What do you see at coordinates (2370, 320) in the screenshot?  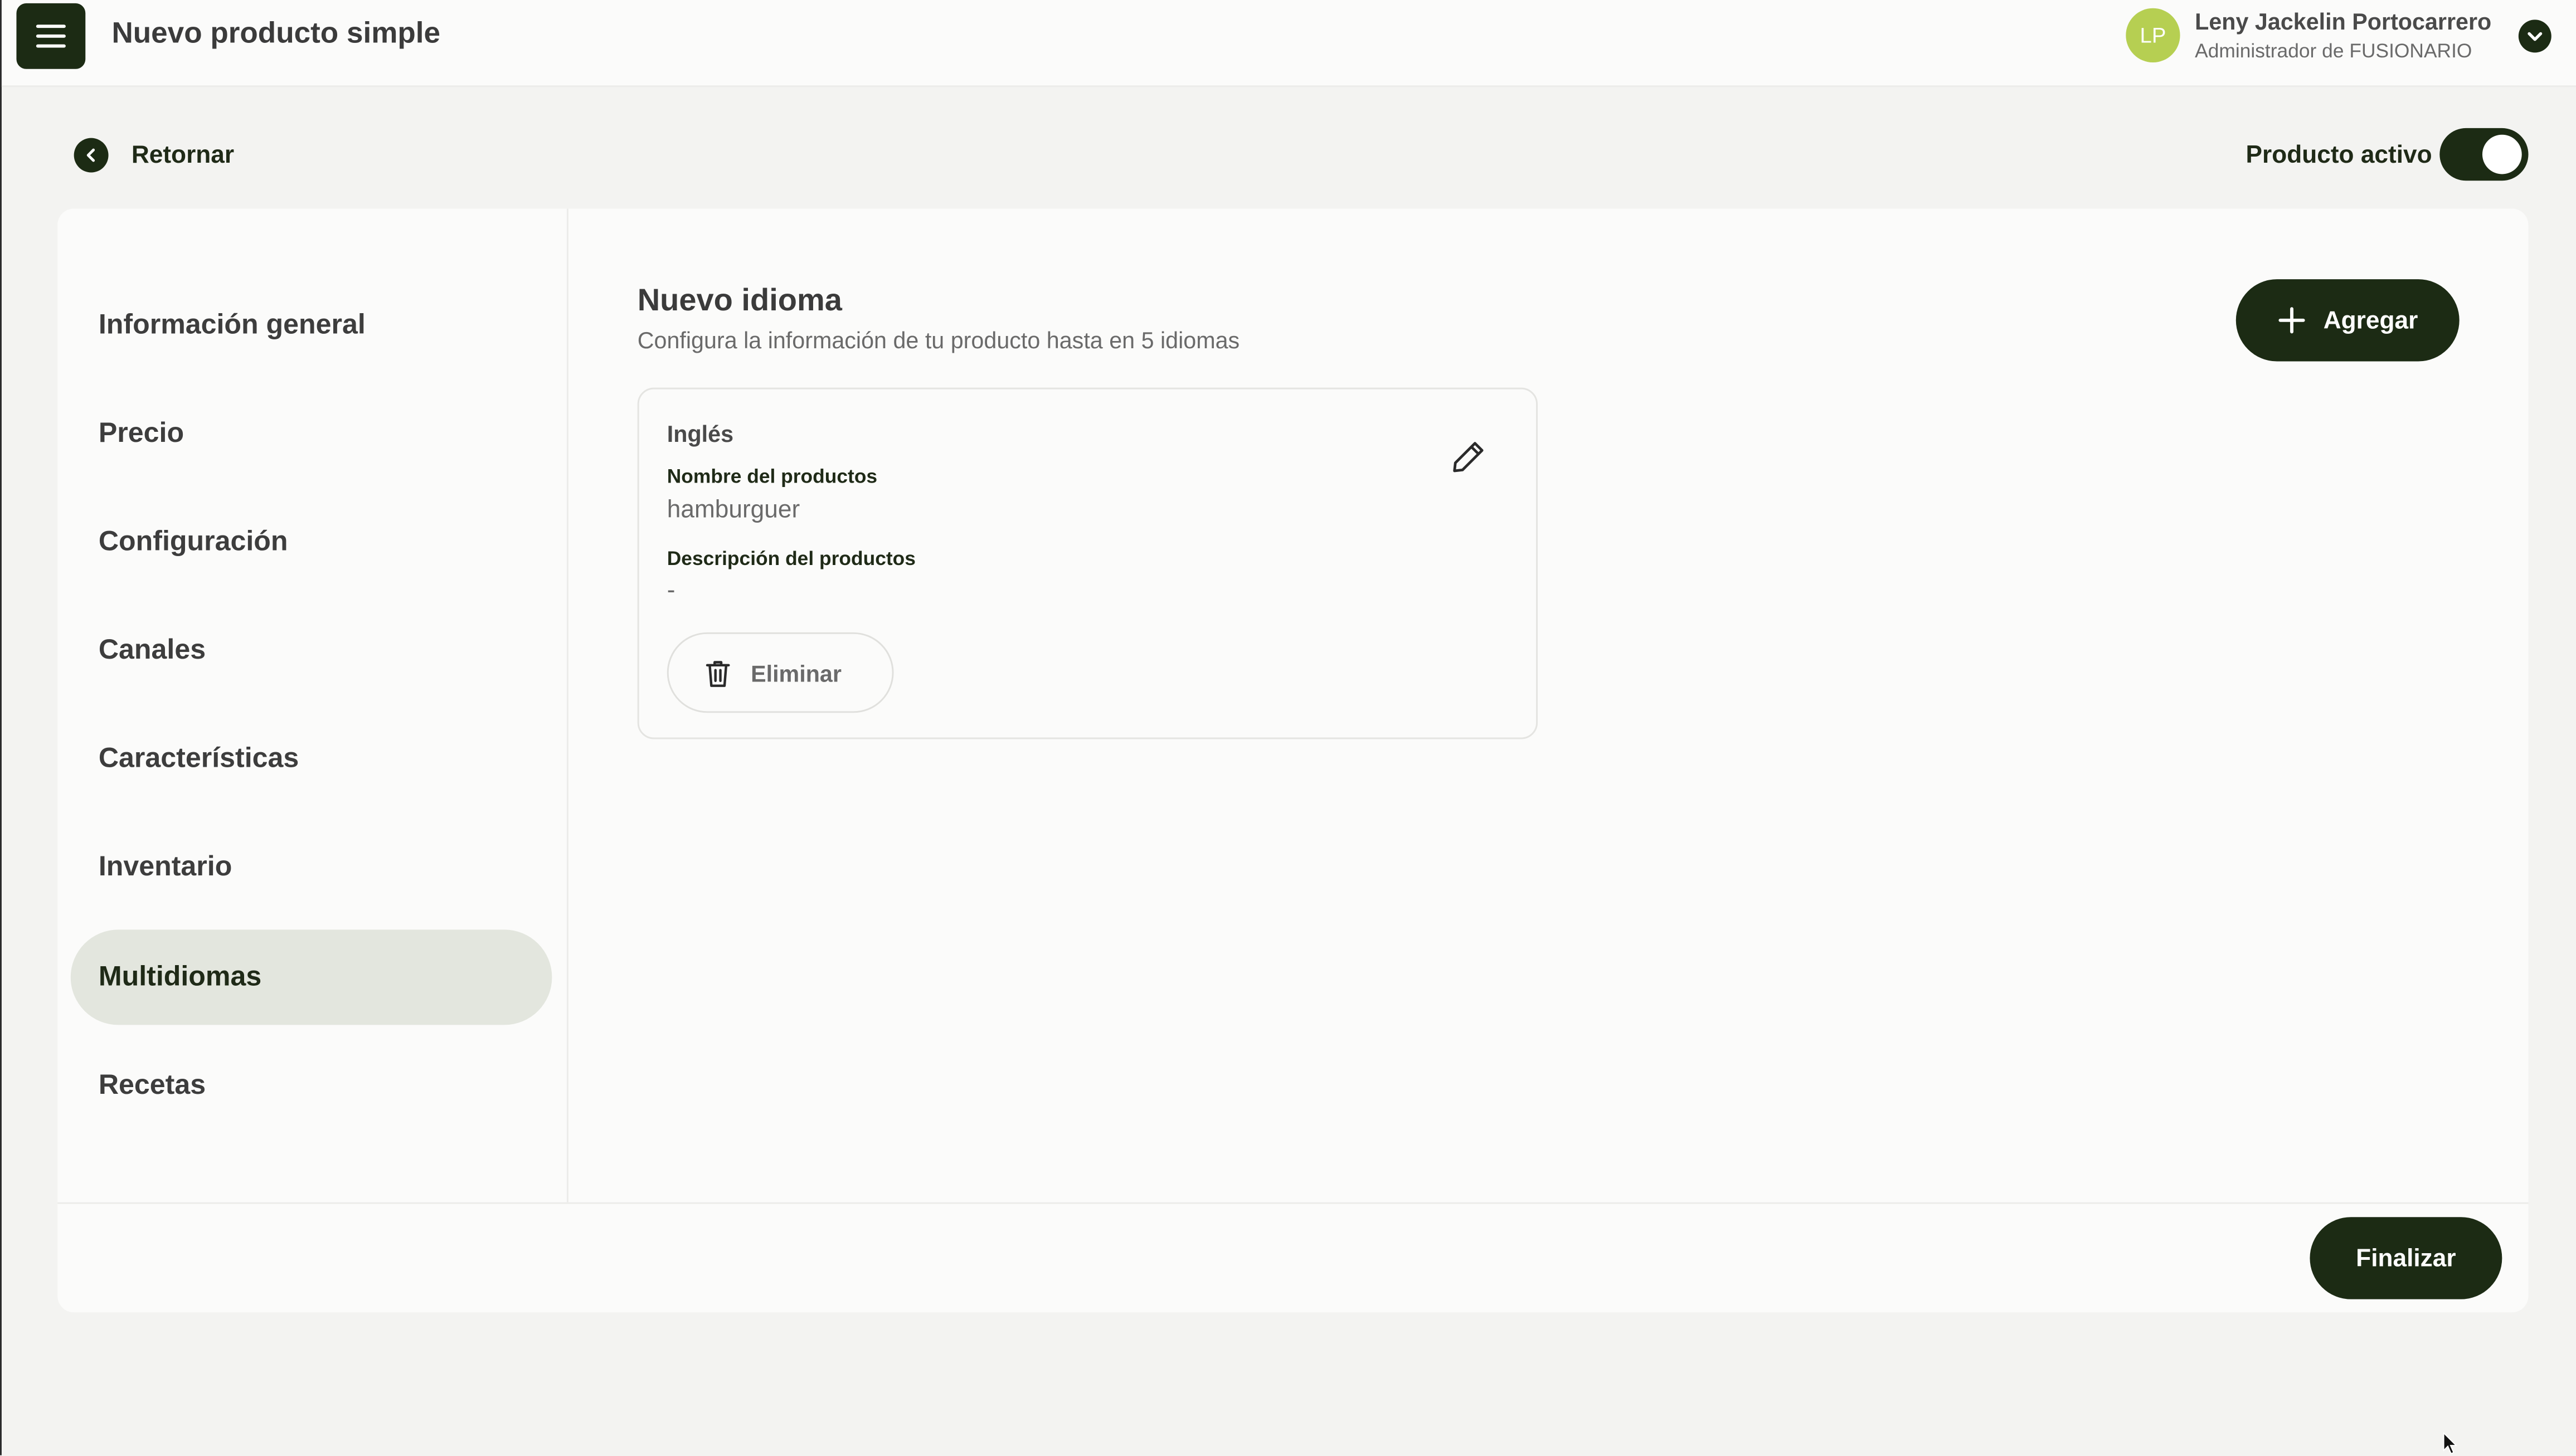 I see `add-button-label: Agregar` at bounding box center [2370, 320].